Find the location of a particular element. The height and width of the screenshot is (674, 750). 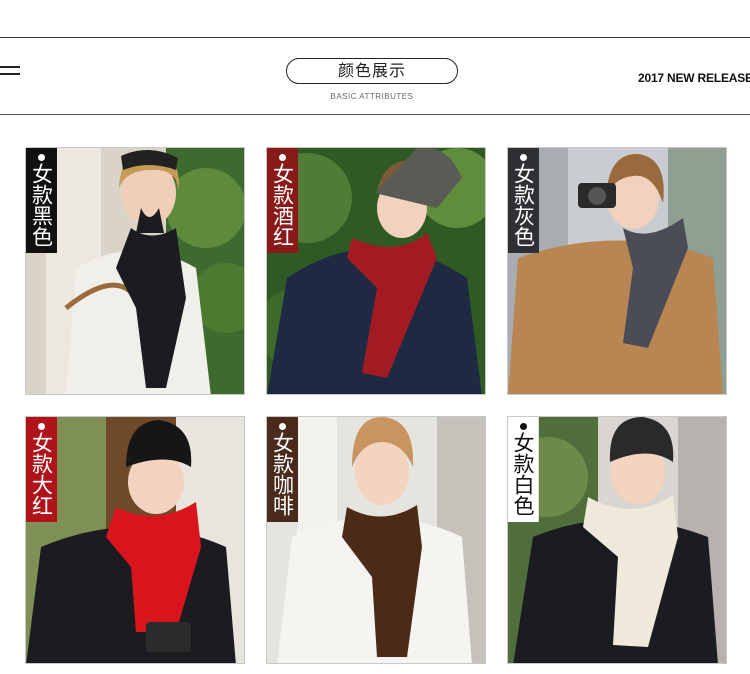

release-label: 2017 NEW RELEASE is located at coordinates (694, 78).